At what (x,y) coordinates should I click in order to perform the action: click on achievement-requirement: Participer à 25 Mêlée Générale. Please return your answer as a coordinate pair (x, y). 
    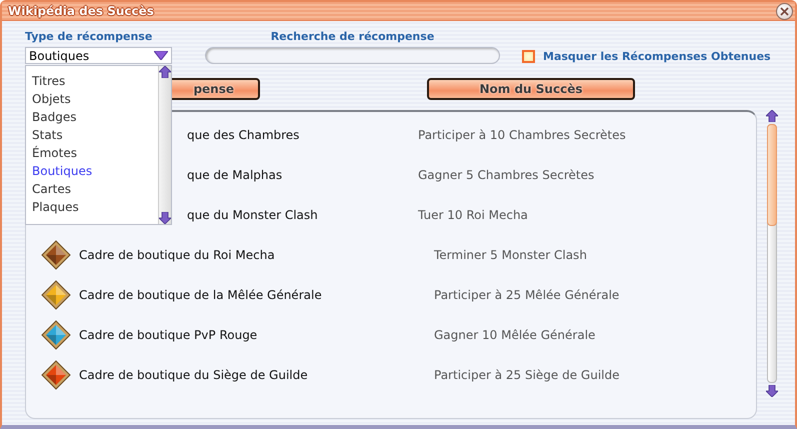
    Looking at the image, I should click on (527, 295).